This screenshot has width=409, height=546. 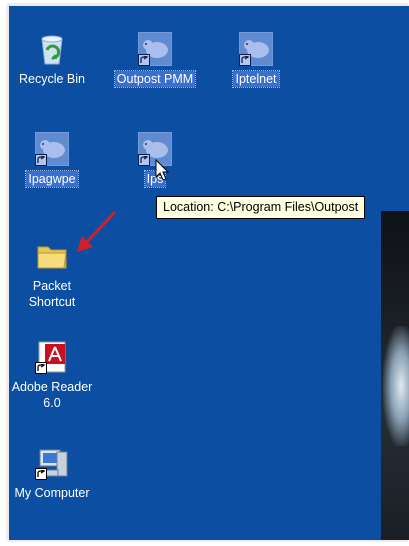 I want to click on desktop-icon-label: My Computer, so click(x=52, y=493).